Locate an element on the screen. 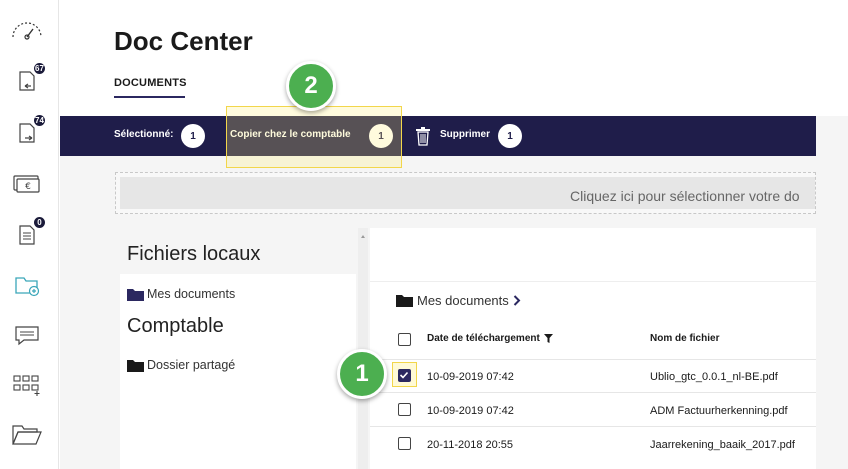 The height and width of the screenshot is (469, 848). step-2-badge: 2 is located at coordinates (311, 86).